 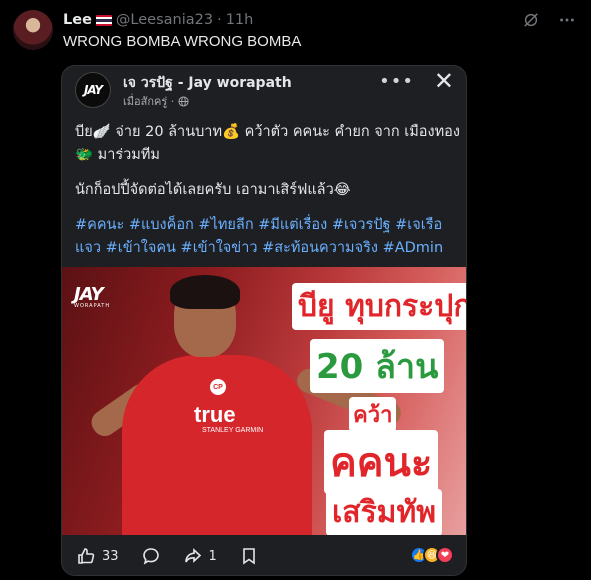 What do you see at coordinates (381, 462) in the screenshot?
I see `headline-line-4: คคนะ` at bounding box center [381, 462].